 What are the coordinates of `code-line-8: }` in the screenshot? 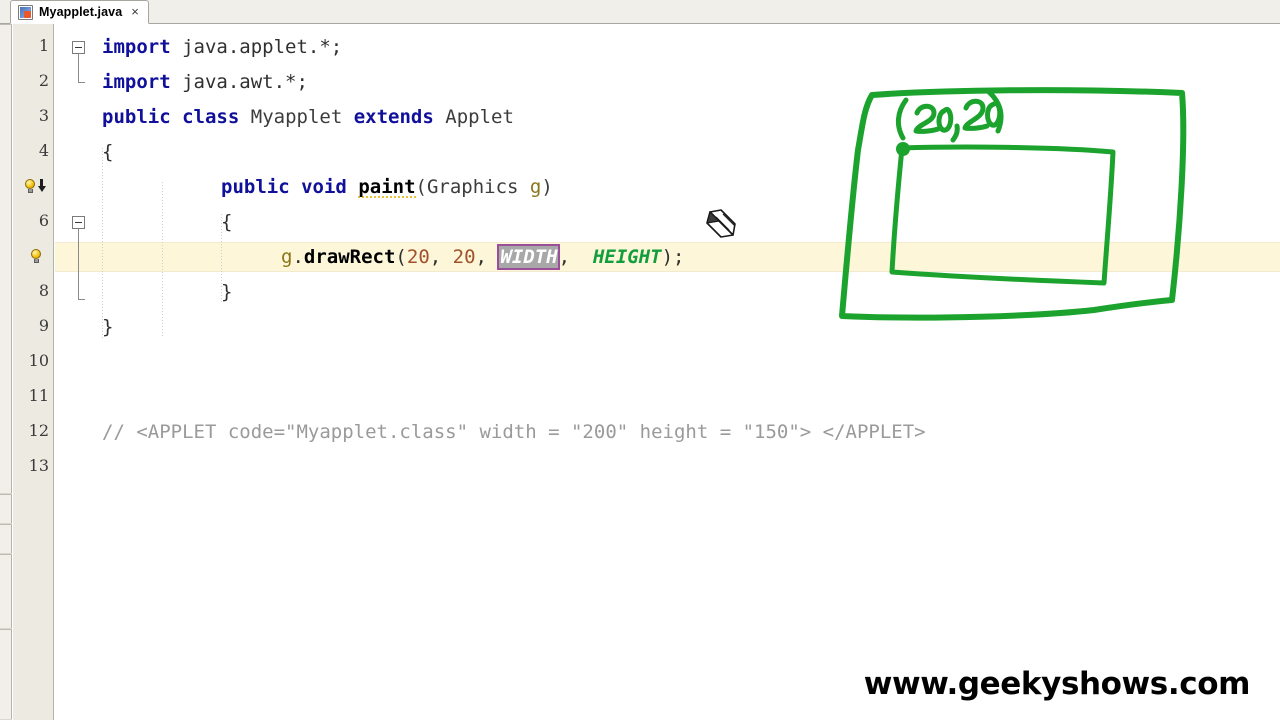 It's located at (226, 291).